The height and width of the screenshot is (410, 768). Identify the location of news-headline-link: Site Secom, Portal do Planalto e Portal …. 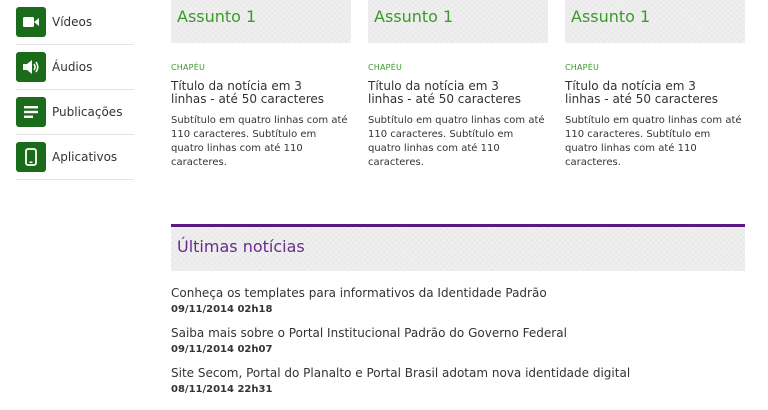
(458, 373).